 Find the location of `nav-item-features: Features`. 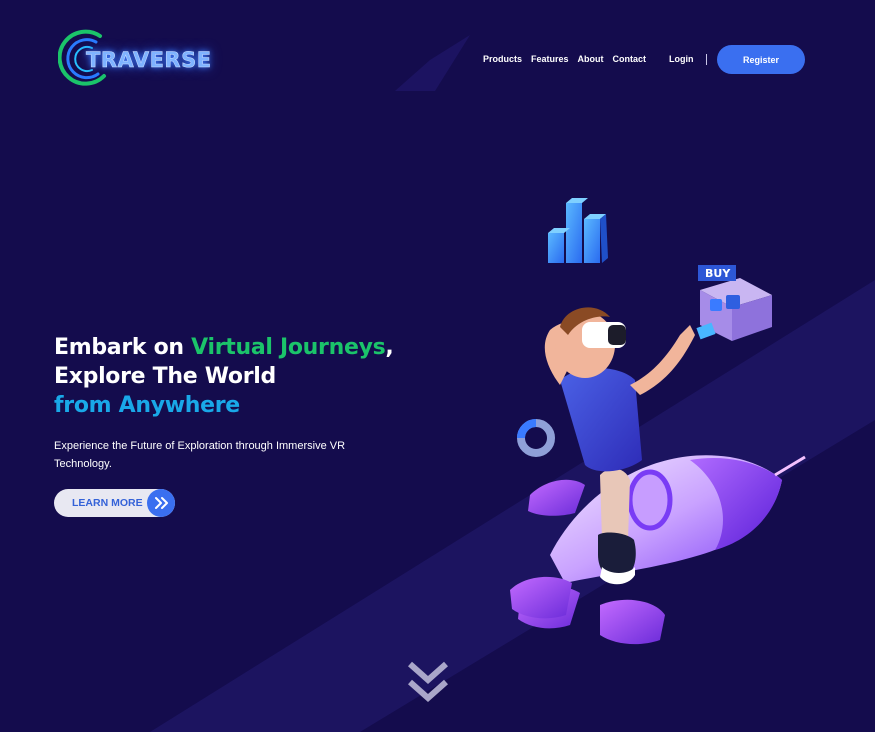

nav-item-features: Features is located at coordinates (550, 59).